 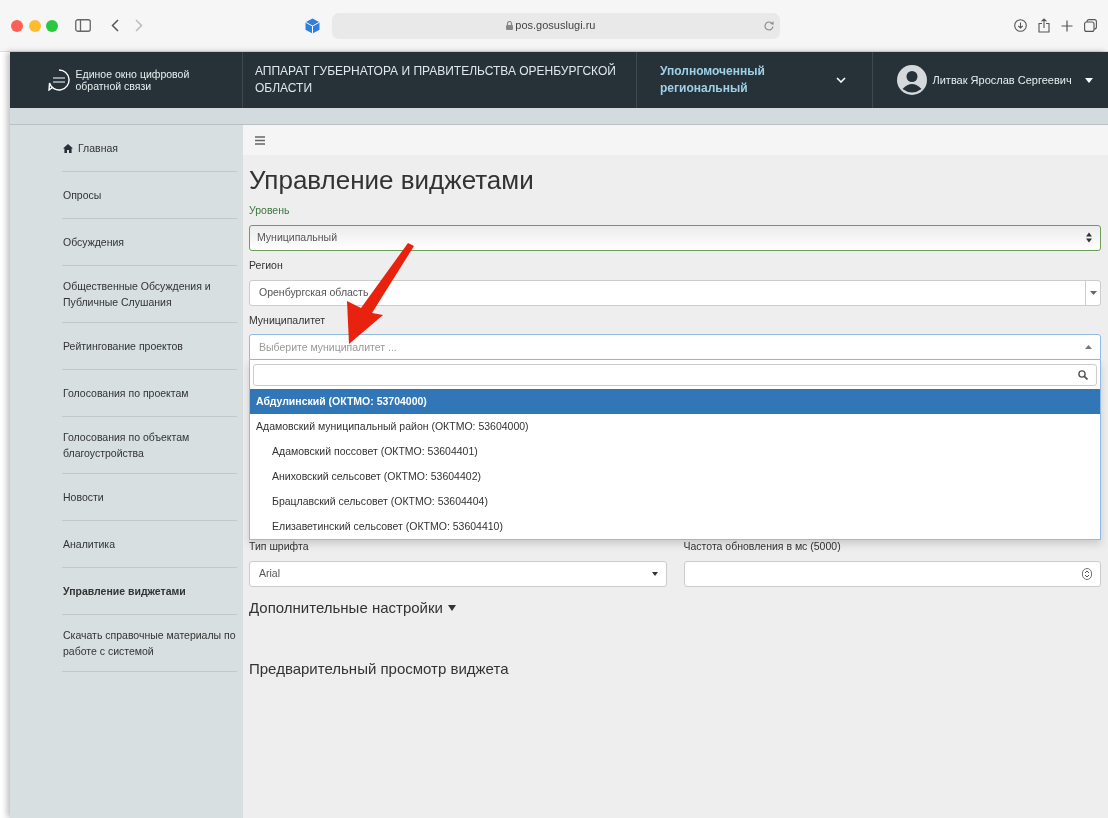 I want to click on dropdown-field: Оренбургская область, so click(x=675, y=292).